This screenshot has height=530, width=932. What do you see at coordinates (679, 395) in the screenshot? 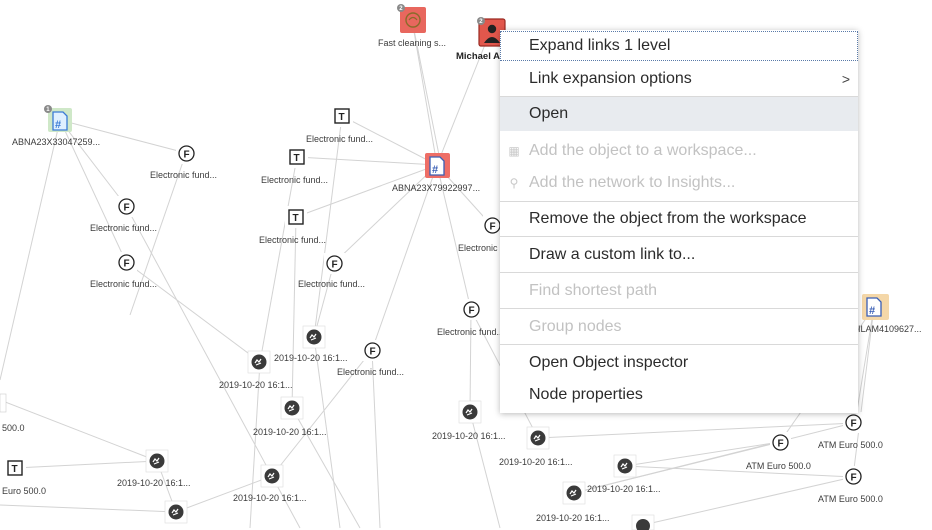
I see `menu-item-node-properties: Node properties` at bounding box center [679, 395].